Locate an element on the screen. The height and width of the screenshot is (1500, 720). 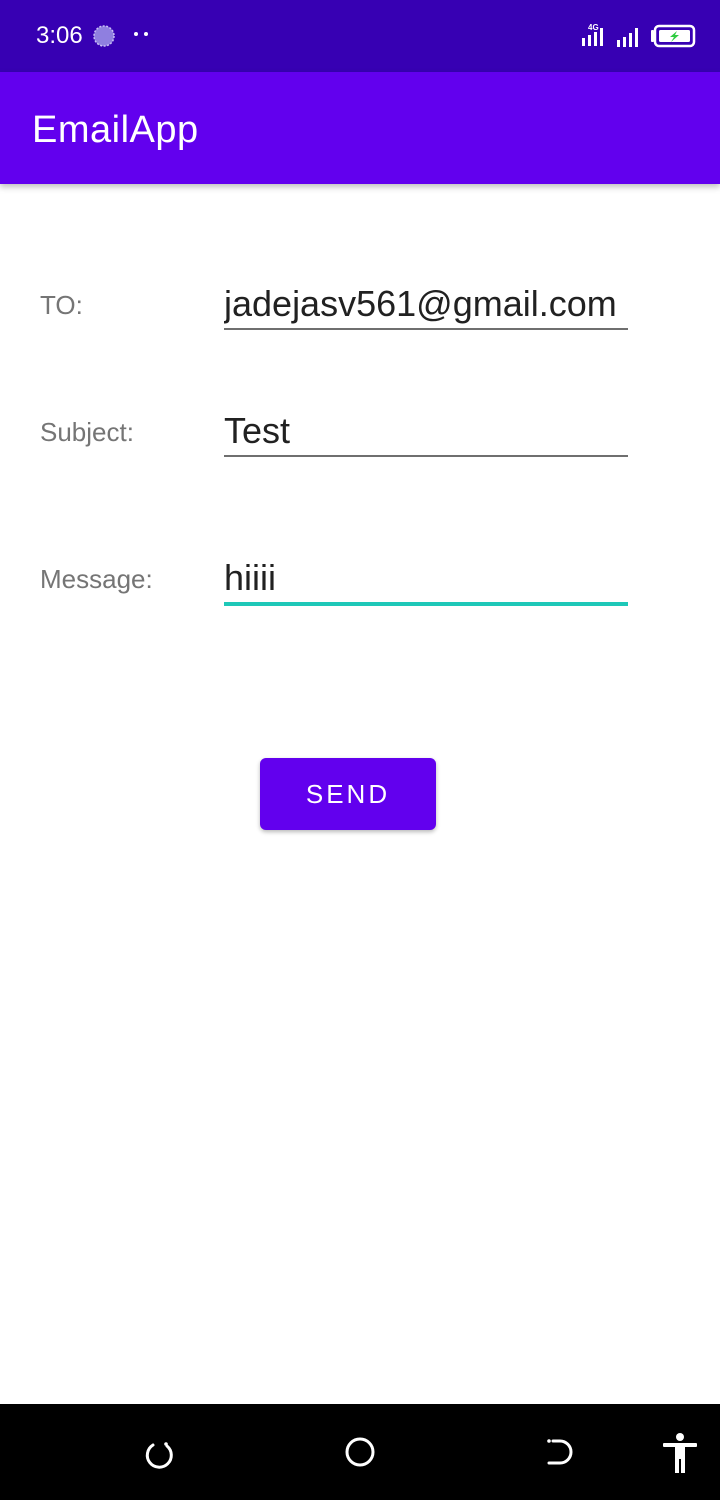
send-button: SEND is located at coordinates (348, 794).